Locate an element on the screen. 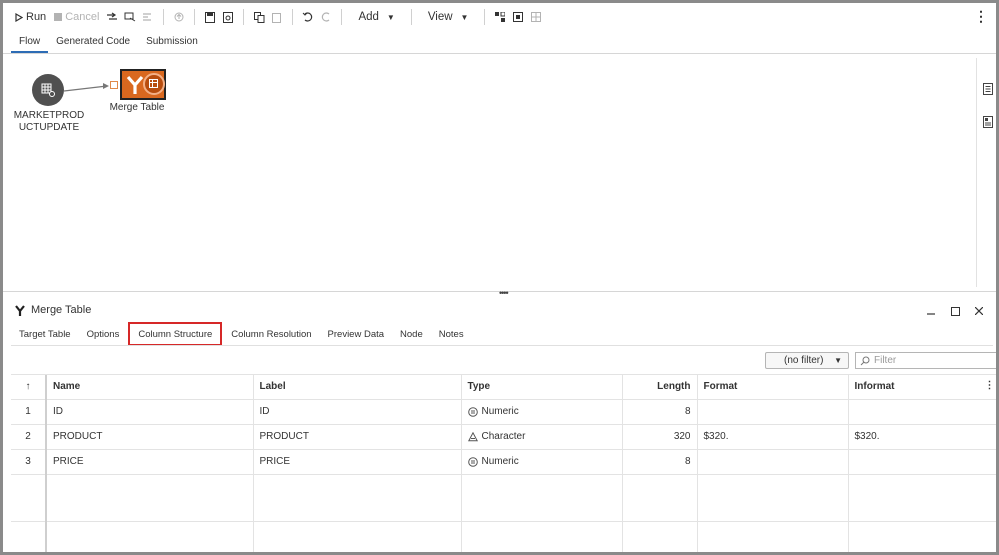 The image size is (999, 555). tab-column-structure: Column Structure is located at coordinates (175, 334).